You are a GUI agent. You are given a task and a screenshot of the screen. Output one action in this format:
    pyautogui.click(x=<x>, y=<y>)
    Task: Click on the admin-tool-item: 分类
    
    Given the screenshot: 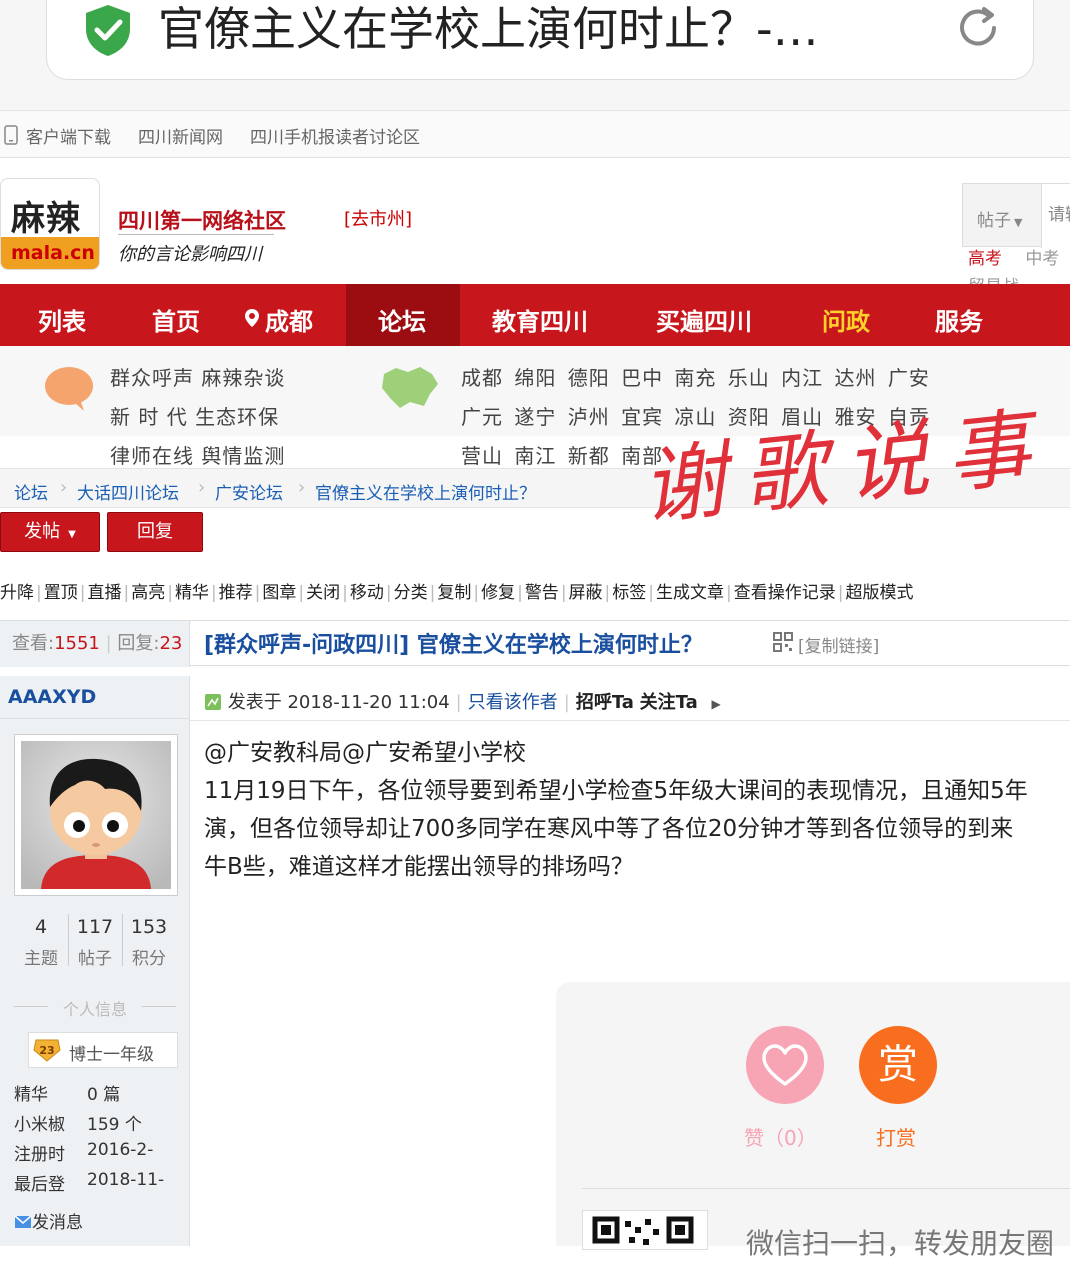 What is the action you would take?
    pyautogui.click(x=411, y=593)
    